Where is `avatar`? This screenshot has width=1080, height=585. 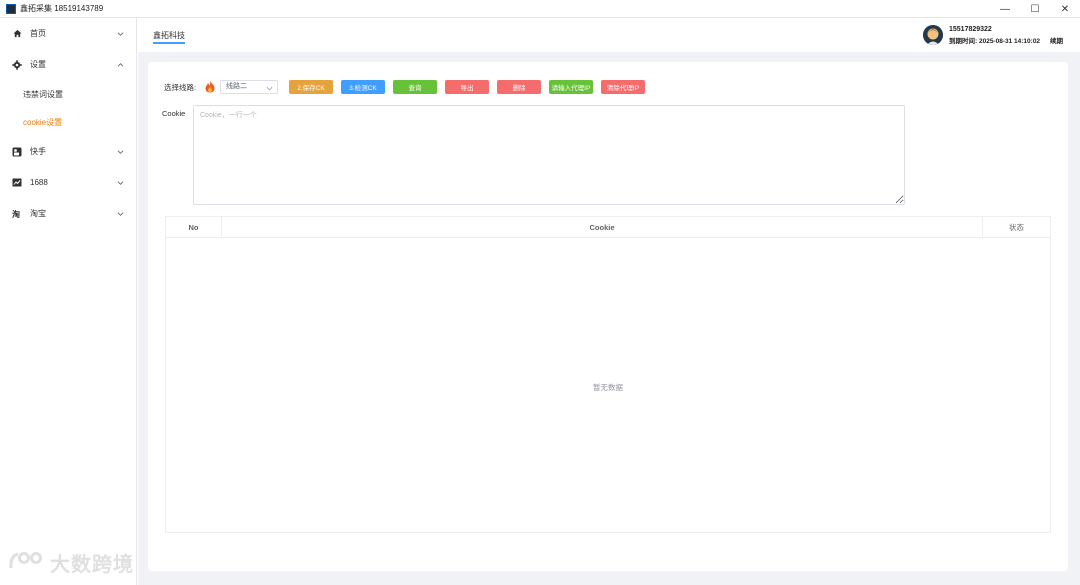
avatar is located at coordinates (933, 35).